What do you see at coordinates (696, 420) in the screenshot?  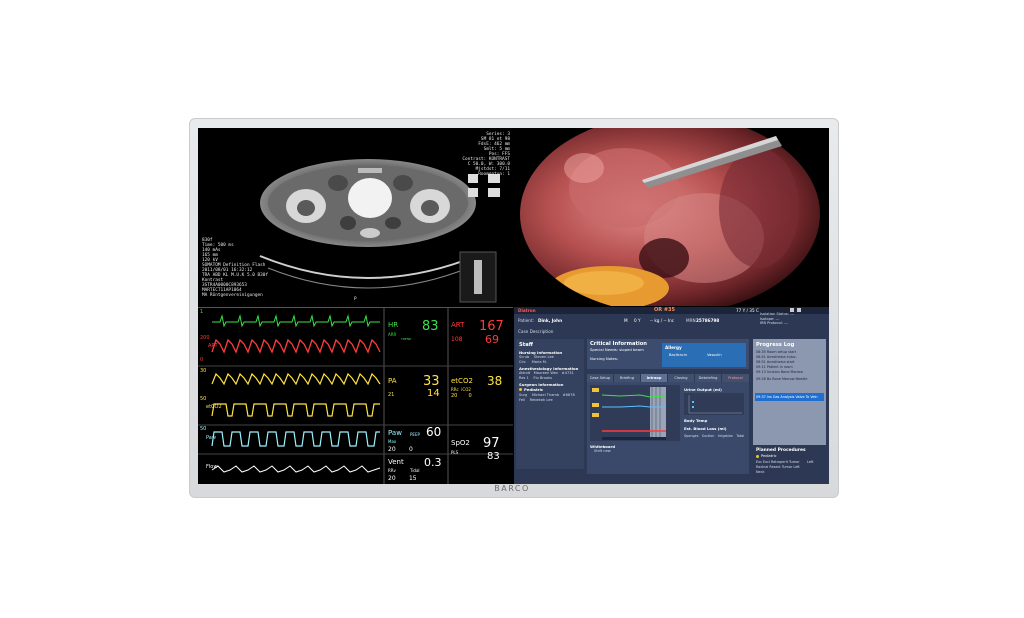 I see `body-temp-label: Body Temp` at bounding box center [696, 420].